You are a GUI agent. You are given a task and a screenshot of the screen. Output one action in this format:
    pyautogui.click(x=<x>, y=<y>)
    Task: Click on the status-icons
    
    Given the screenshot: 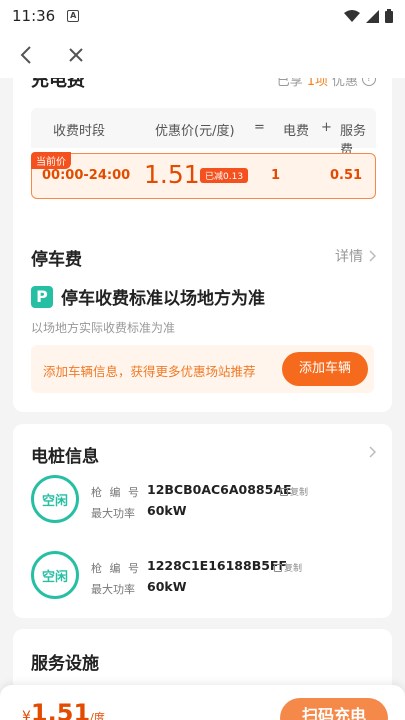 What is the action you would take?
    pyautogui.click(x=368, y=16)
    